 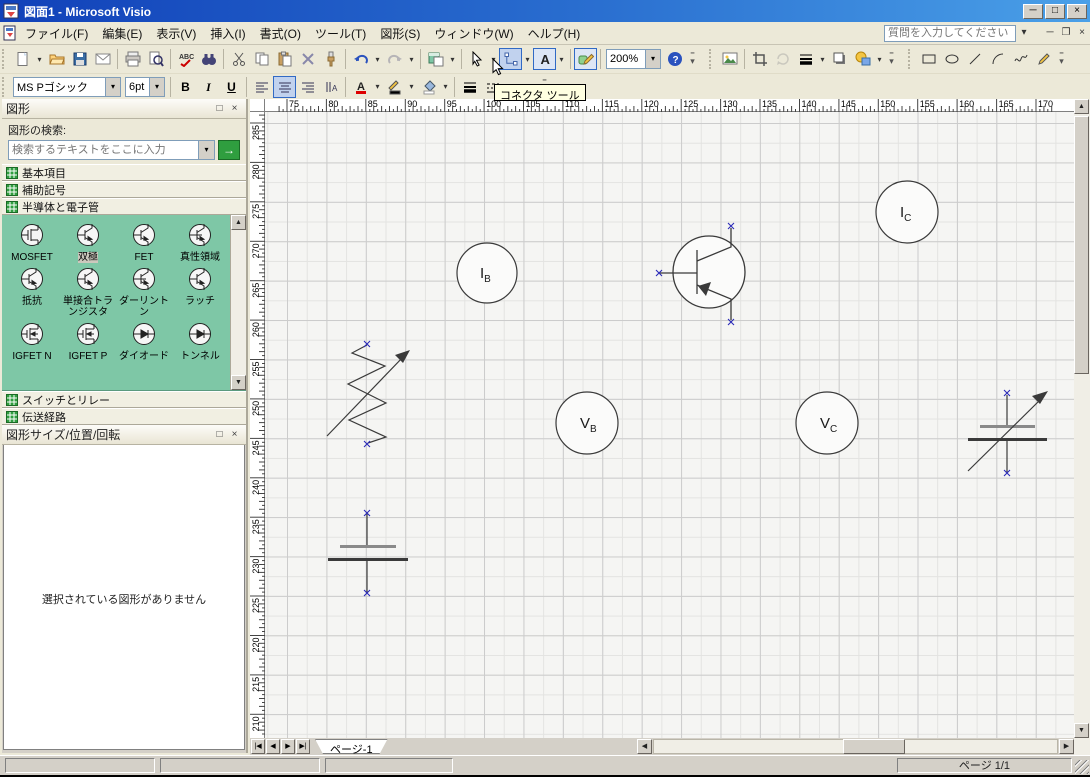 What do you see at coordinates (377, 87) in the screenshot?
I see `font-color-dropdown-icon: ▾` at bounding box center [377, 87].